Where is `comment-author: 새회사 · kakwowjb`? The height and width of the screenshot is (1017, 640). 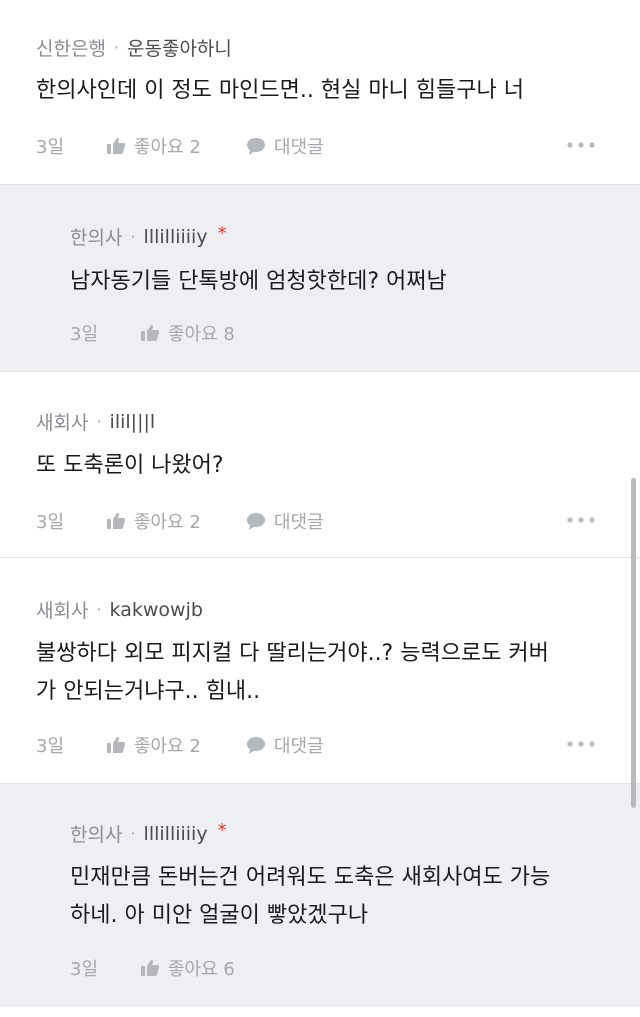
comment-author: 새회사 · kakwowjb is located at coordinates (119, 609).